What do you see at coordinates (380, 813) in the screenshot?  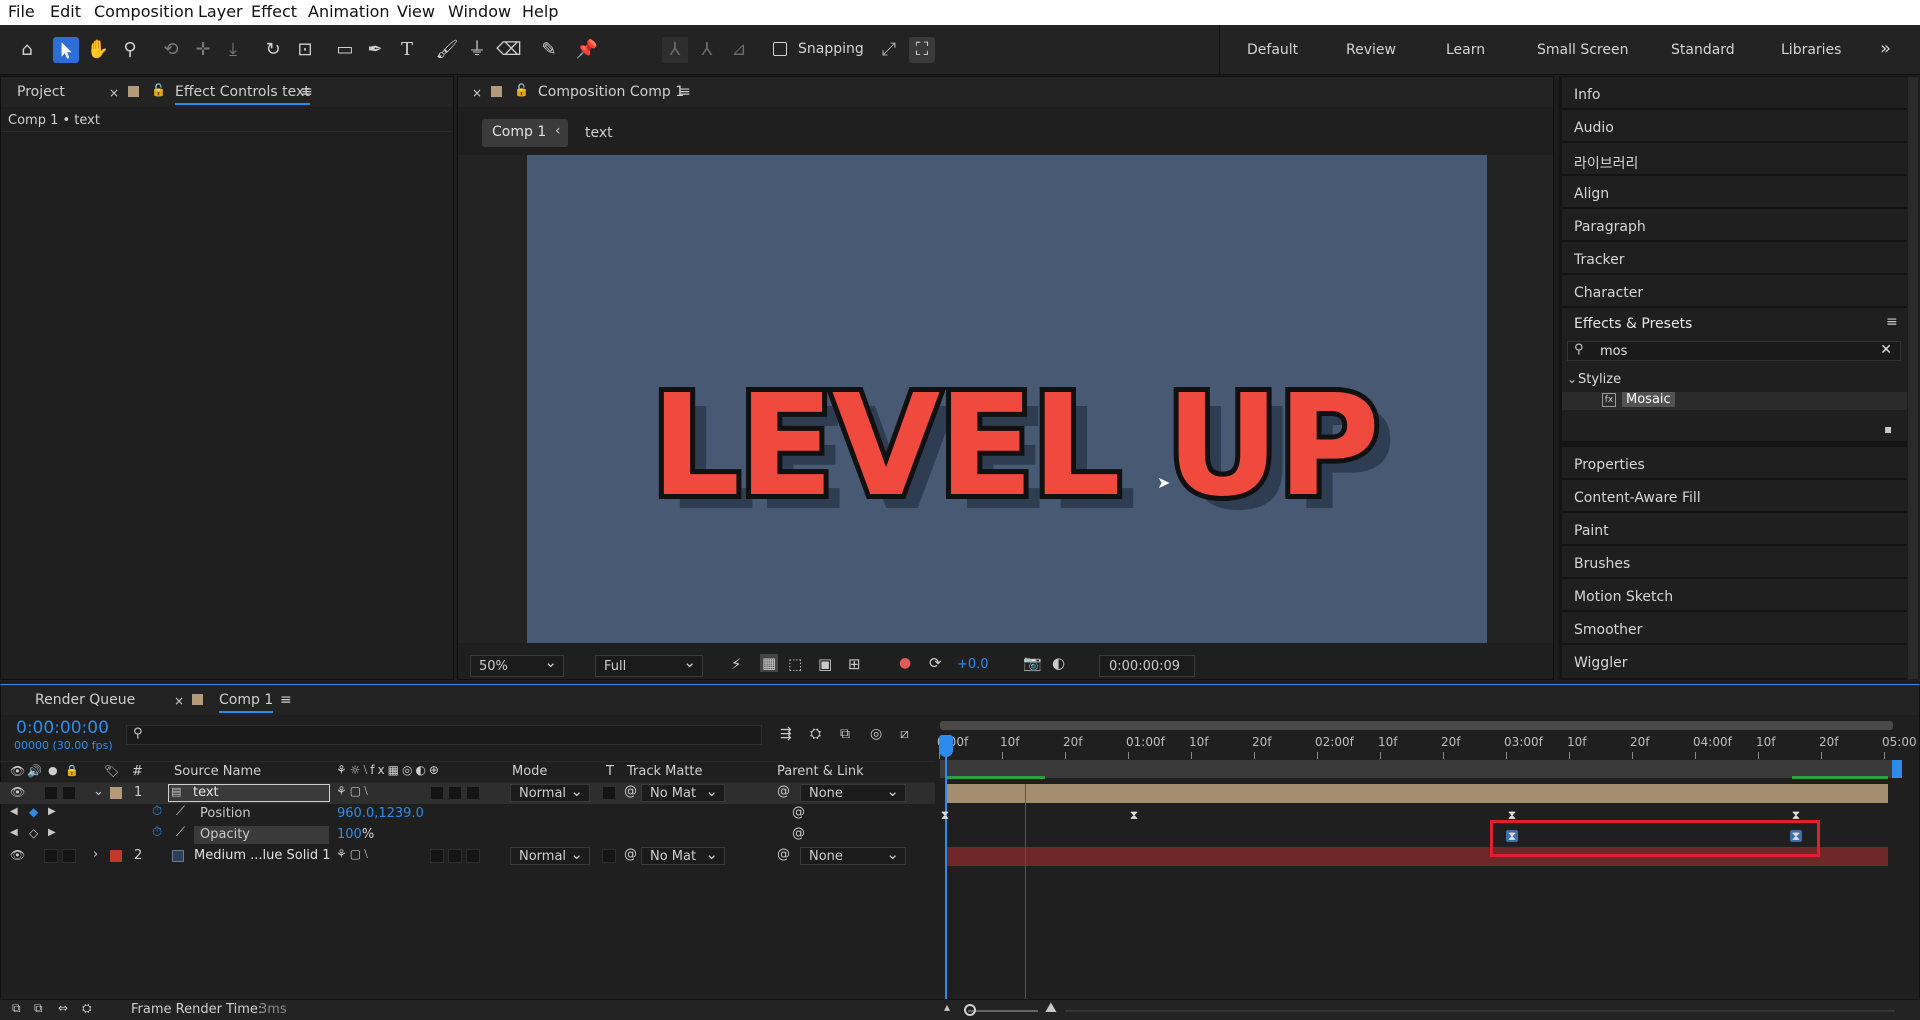 I see `position-value: 960.0,1239.0` at bounding box center [380, 813].